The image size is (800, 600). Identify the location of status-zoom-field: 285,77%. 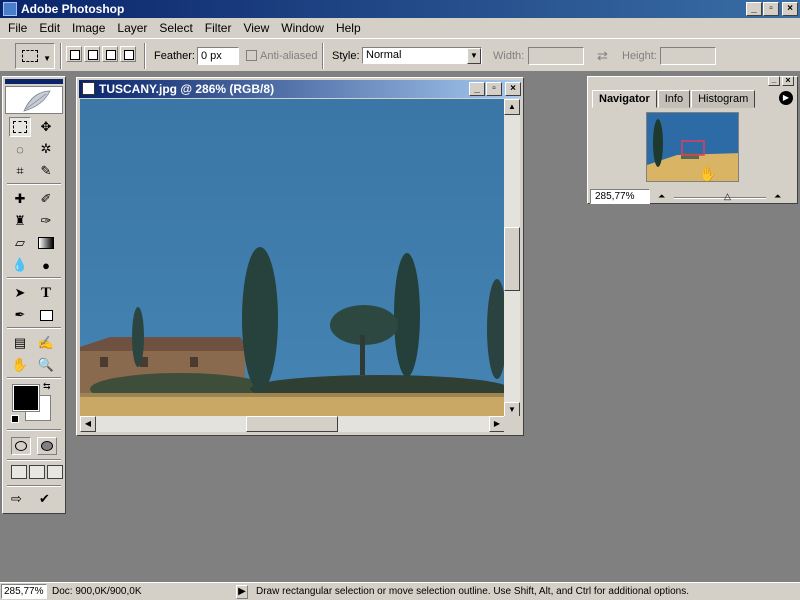
(24, 591).